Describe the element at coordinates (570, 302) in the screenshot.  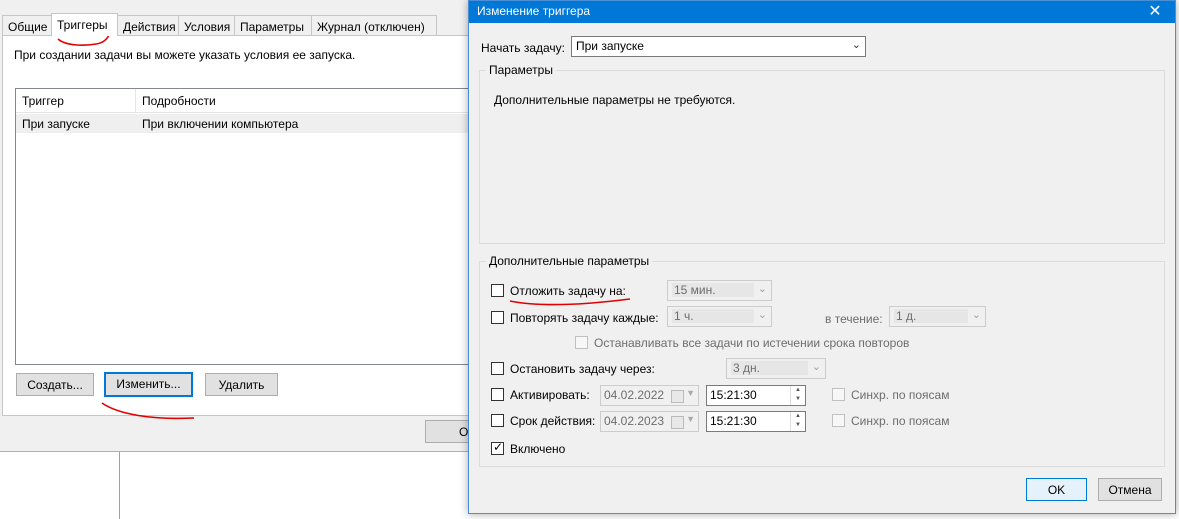
I see `annotation-underline-delay-label` at that location.